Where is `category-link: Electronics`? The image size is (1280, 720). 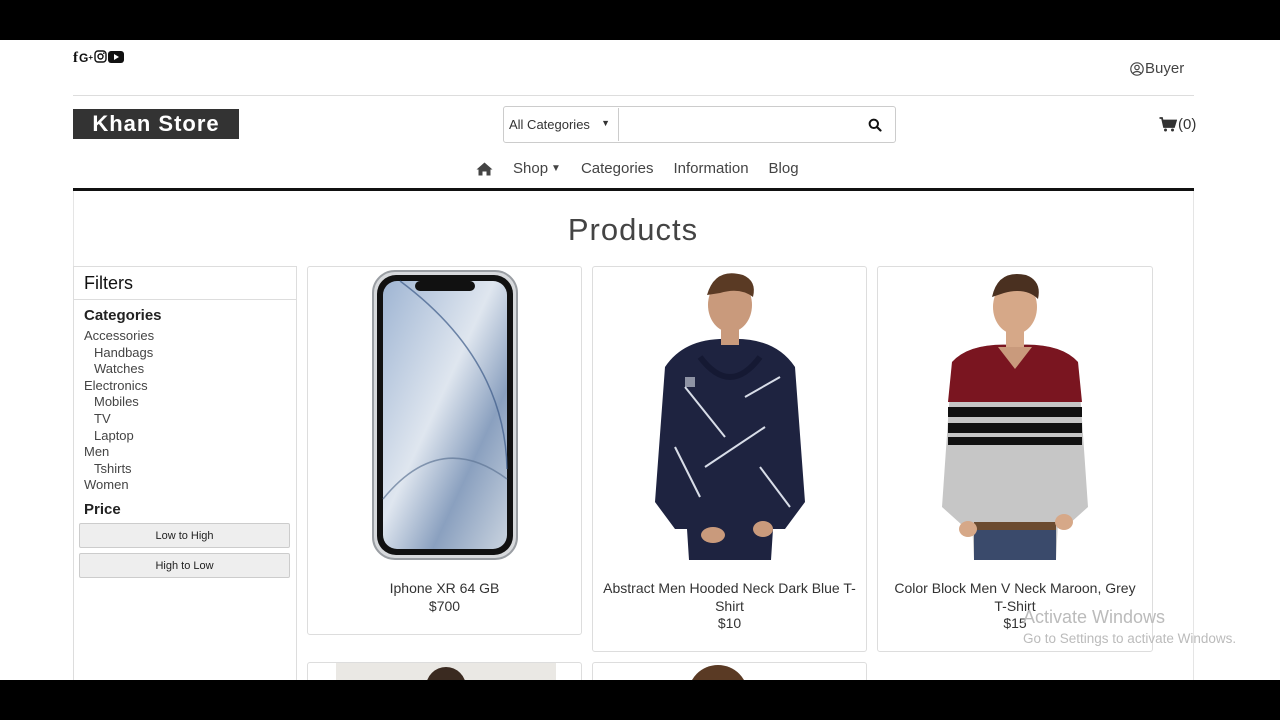
category-link: Electronics is located at coordinates (190, 386).